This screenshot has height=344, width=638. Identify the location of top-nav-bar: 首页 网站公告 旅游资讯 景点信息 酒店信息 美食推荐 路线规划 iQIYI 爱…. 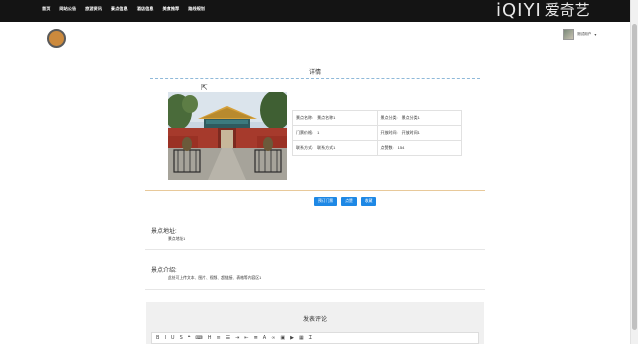
(319, 11).